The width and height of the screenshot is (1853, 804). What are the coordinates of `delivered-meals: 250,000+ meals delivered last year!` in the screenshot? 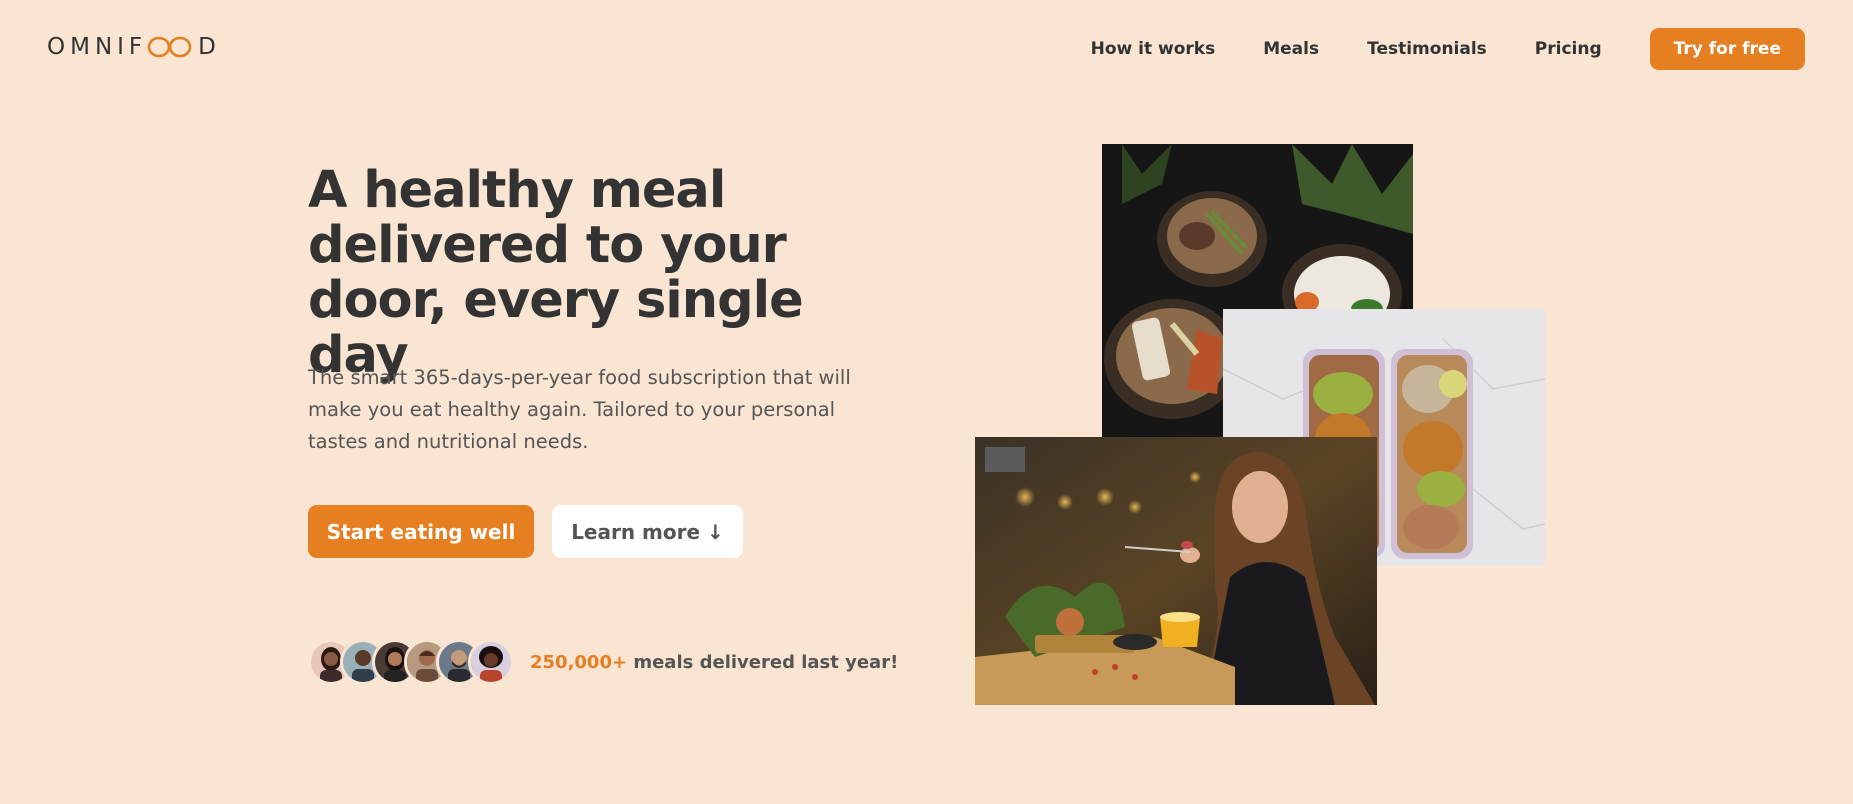 It's located at (603, 662).